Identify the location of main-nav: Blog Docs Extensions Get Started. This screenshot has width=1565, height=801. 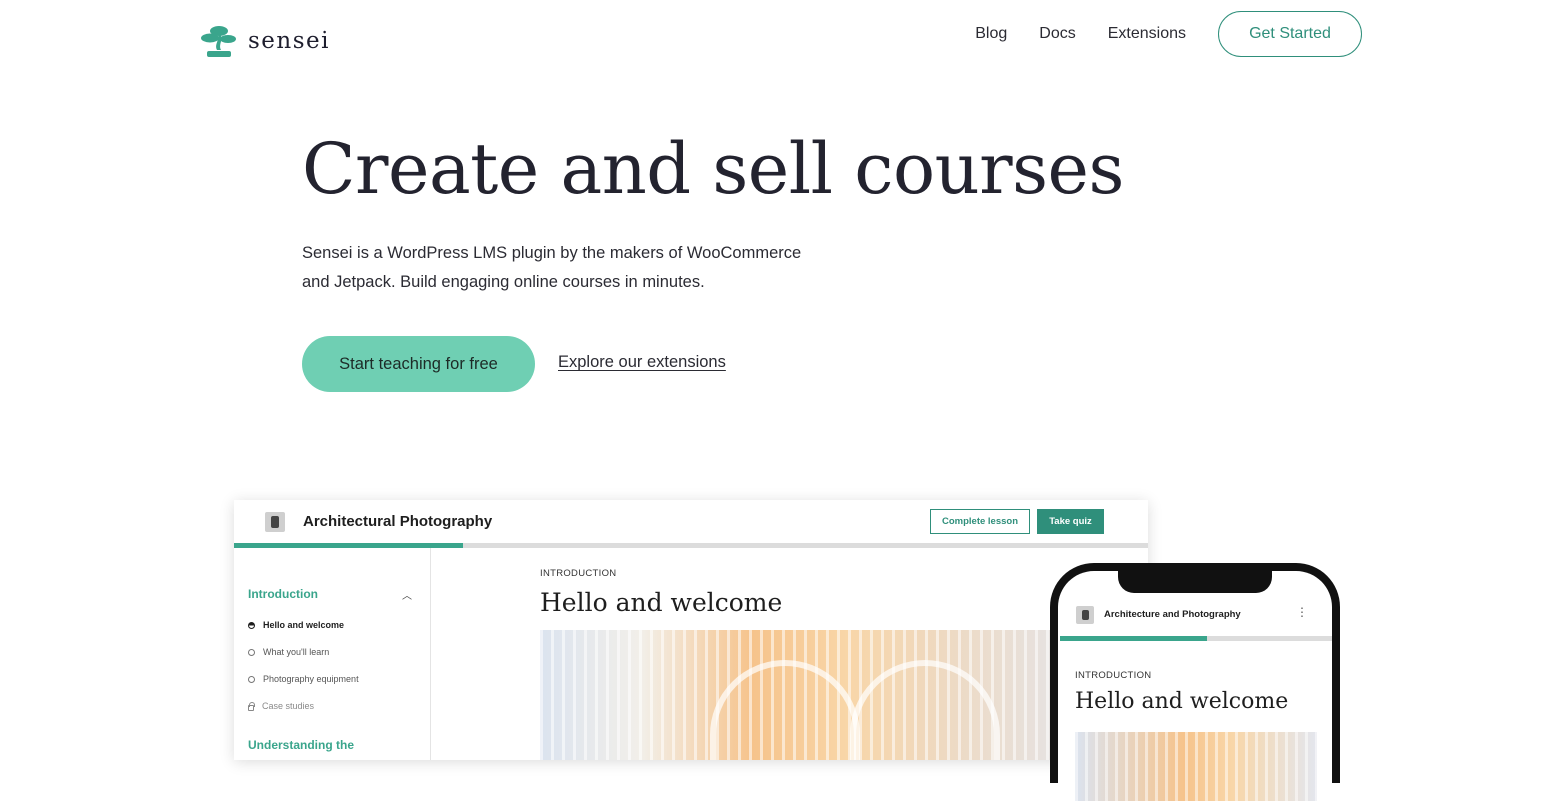
(1168, 33).